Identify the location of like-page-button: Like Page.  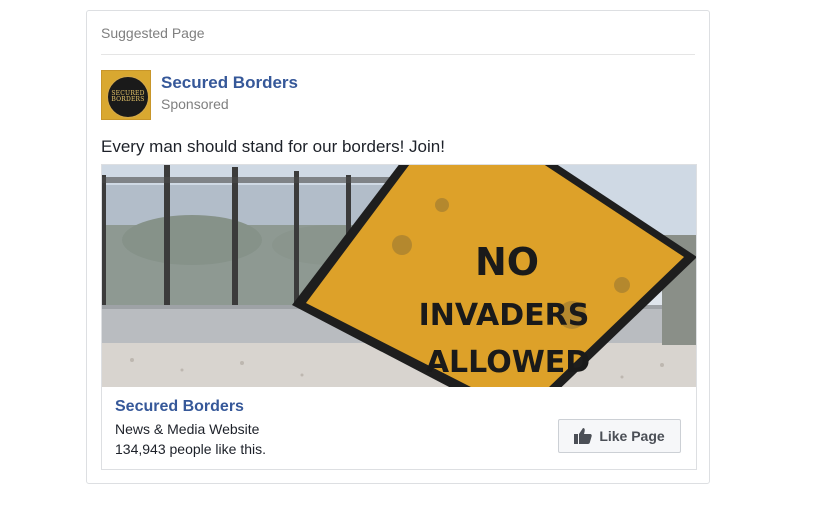
(619, 436).